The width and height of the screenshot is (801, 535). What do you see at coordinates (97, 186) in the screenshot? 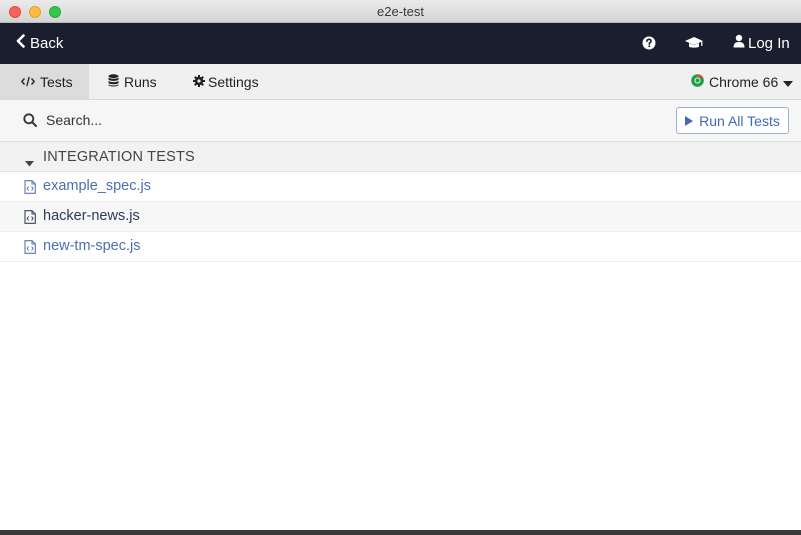
I see `spec-name: example_spec.js` at bounding box center [97, 186].